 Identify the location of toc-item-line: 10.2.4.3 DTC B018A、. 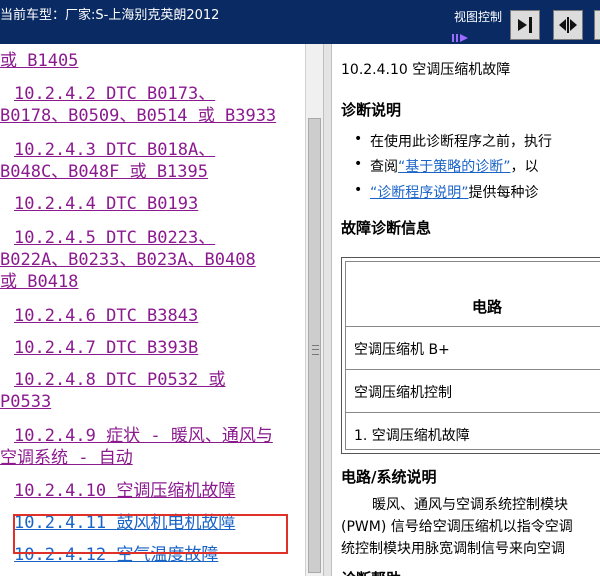
(114, 150).